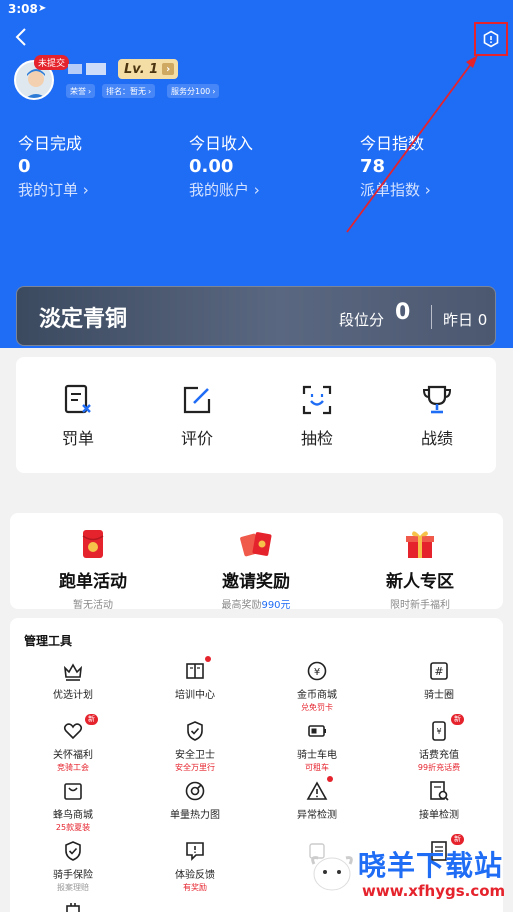 This screenshot has width=513, height=912. Describe the element at coordinates (256, 582) in the screenshot. I see `promo-title: 邀请奖励` at that location.